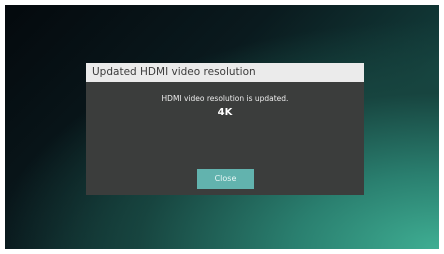  Describe the element at coordinates (225, 179) in the screenshot. I see `close-button: Close` at that location.